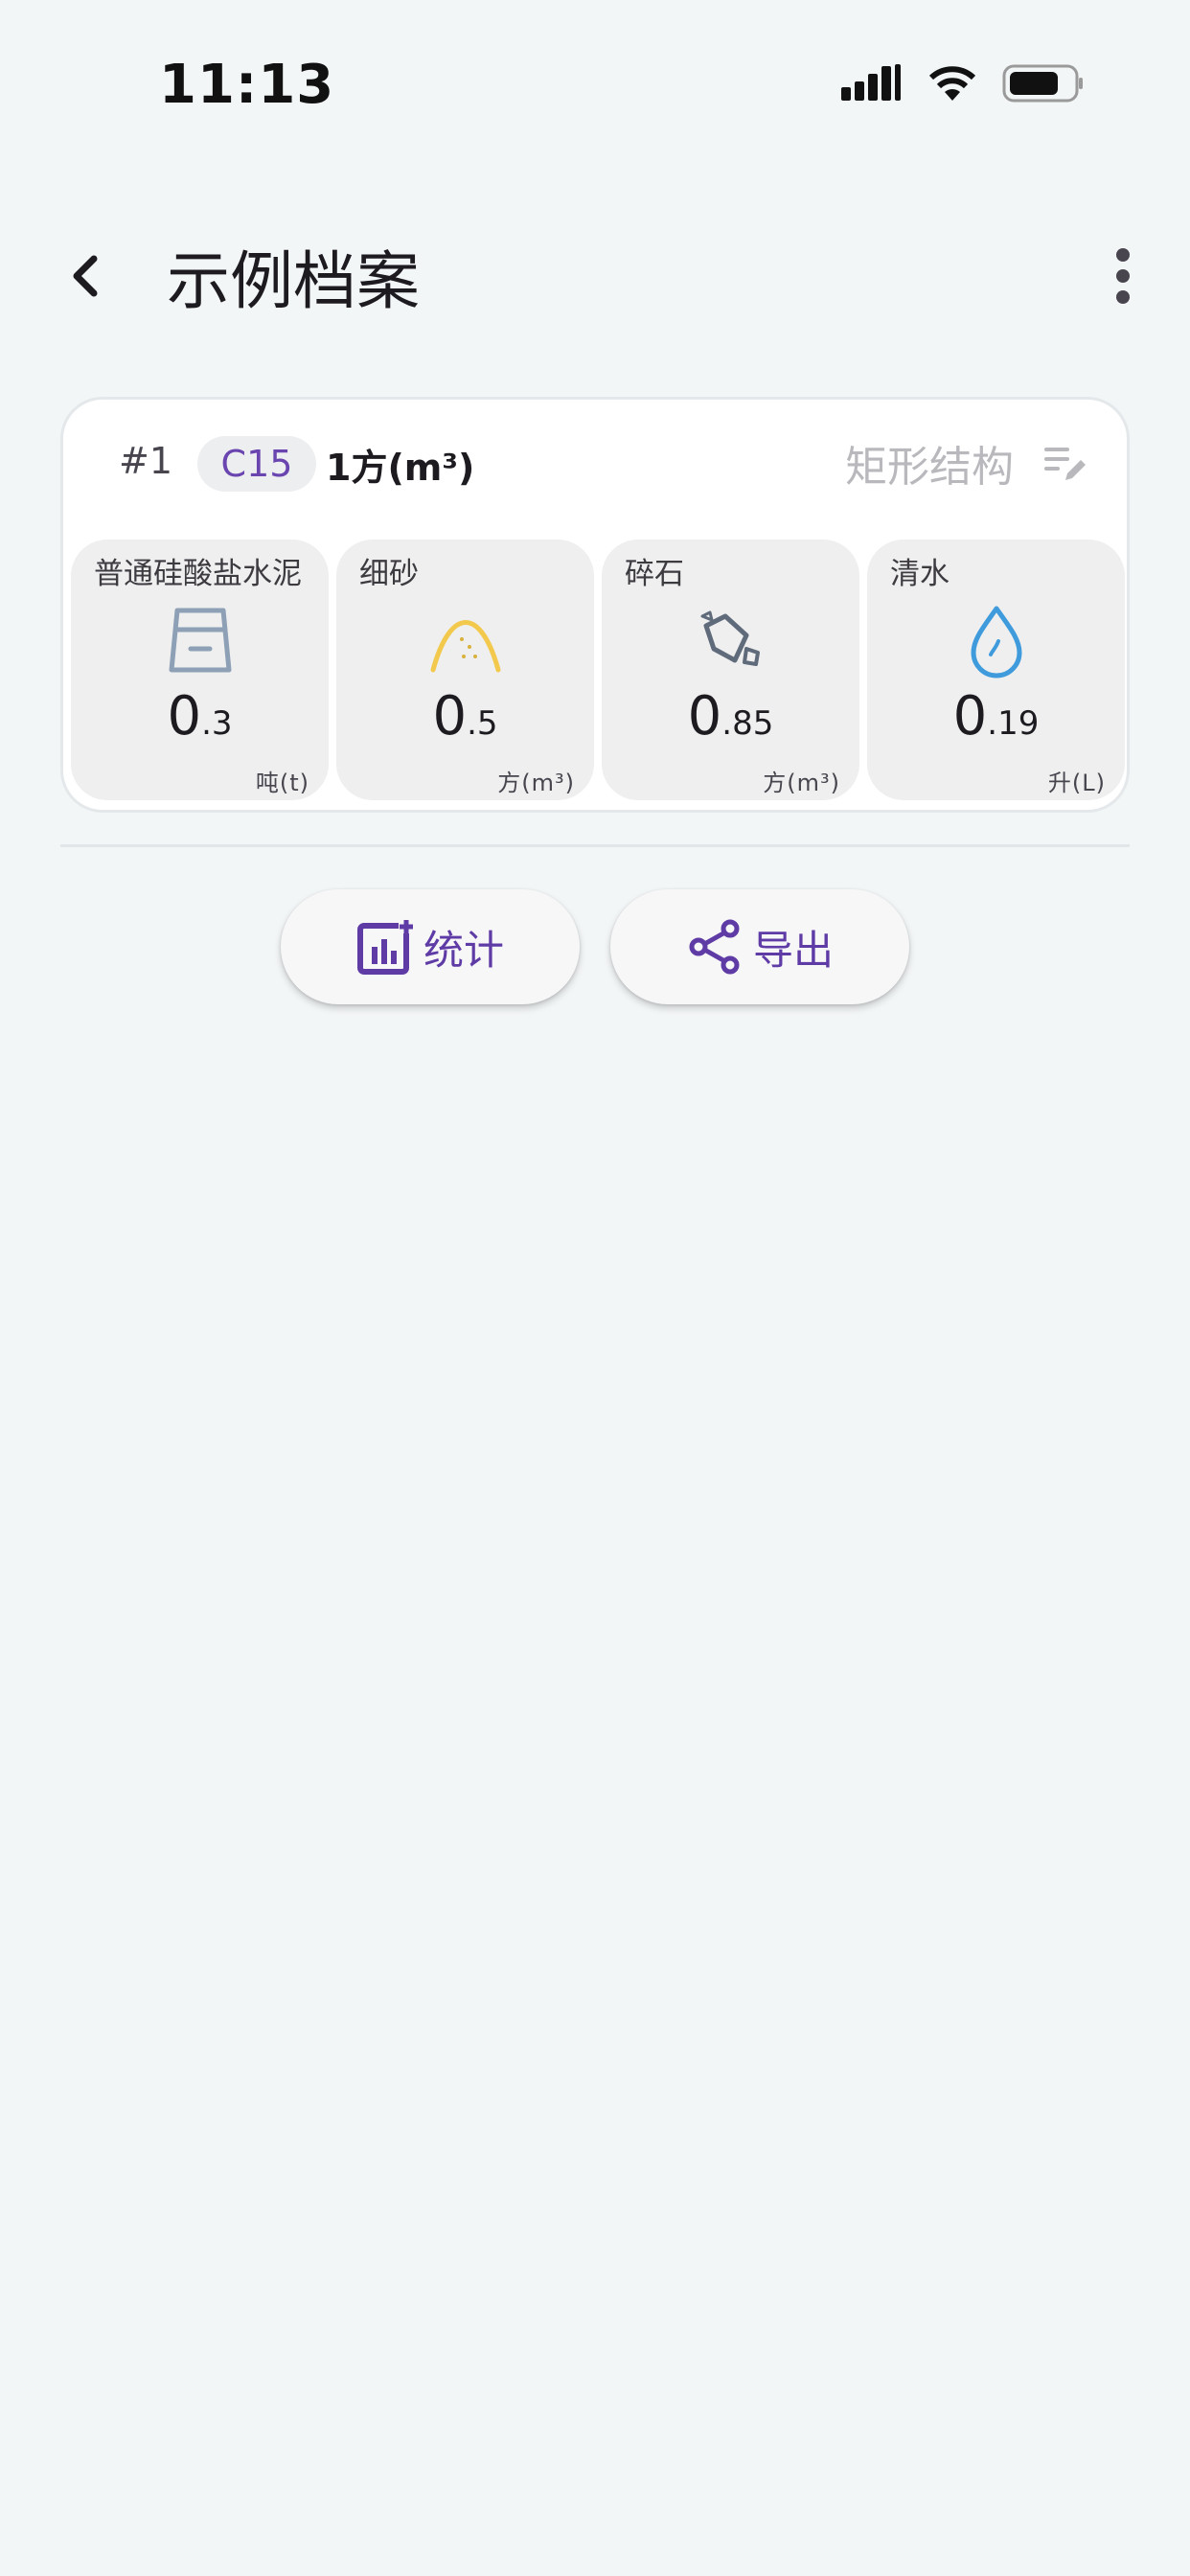 The image size is (1190, 2576). I want to click on material-water: 清水 0.19 升(L), so click(996, 670).